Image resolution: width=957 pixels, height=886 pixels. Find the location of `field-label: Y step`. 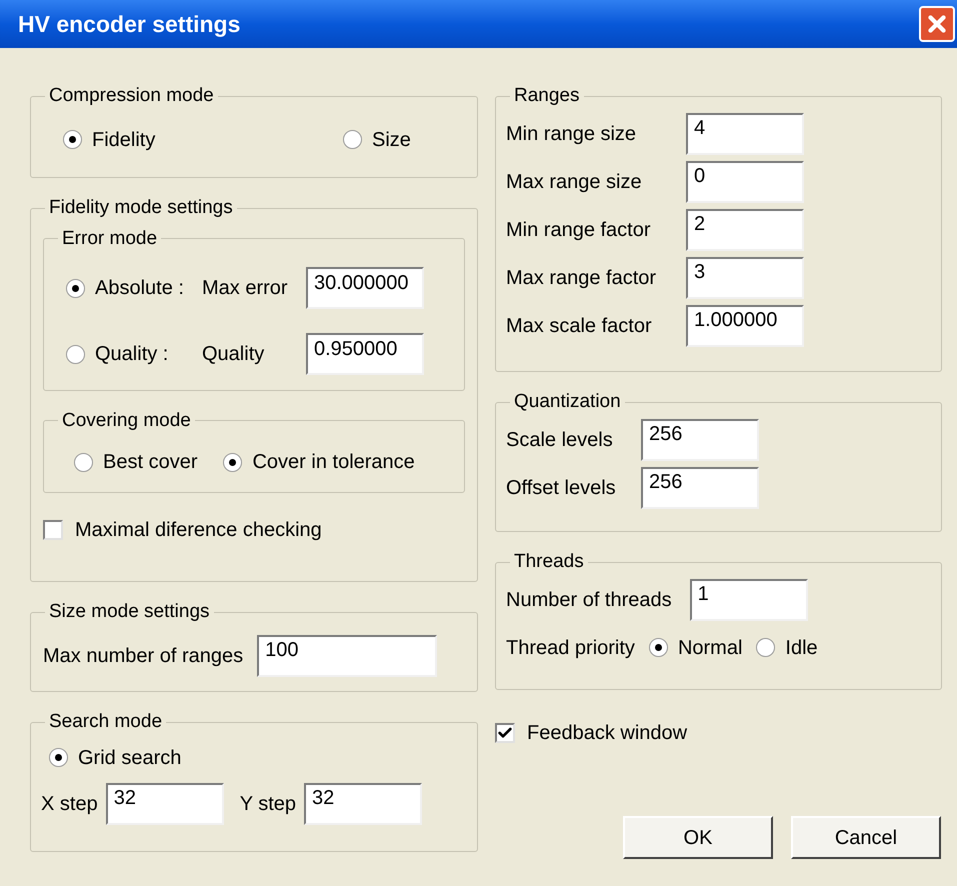

field-label: Y step is located at coordinates (268, 804).